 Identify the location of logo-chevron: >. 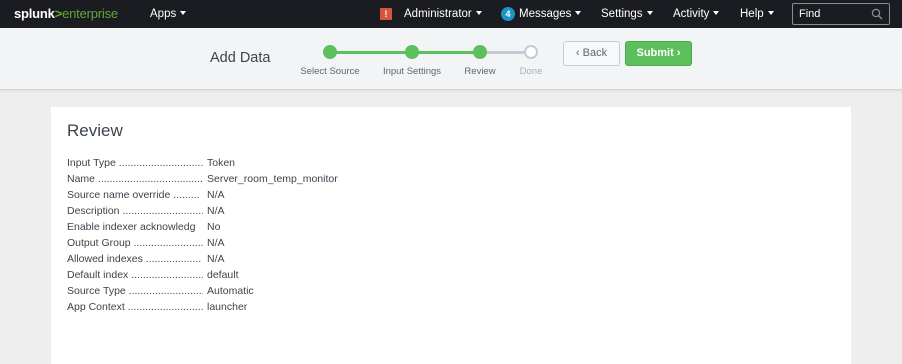
(58, 13).